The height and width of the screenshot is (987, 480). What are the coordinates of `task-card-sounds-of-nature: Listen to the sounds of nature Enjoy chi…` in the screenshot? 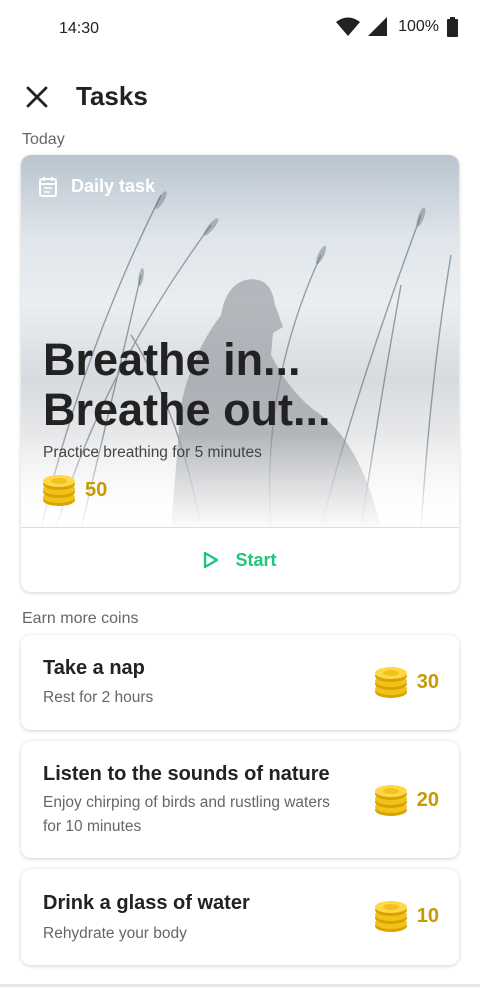 It's located at (240, 799).